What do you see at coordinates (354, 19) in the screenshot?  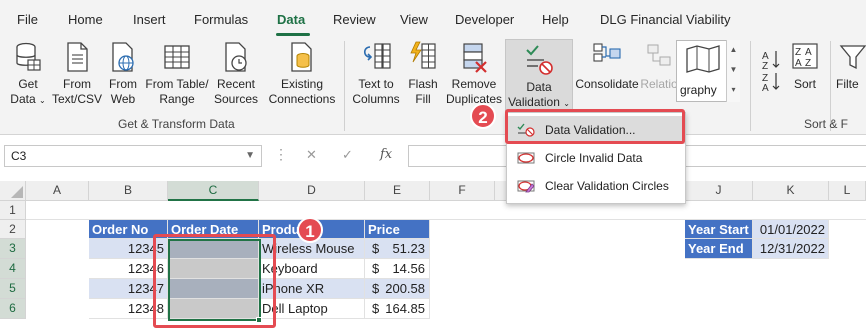 I see `tab-review: Review` at bounding box center [354, 19].